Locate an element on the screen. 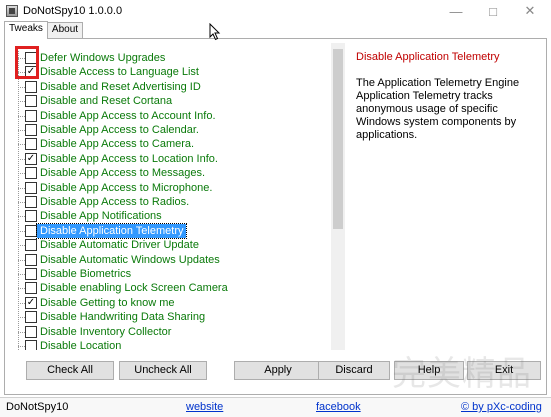 This screenshot has width=551, height=417. tweak-item: Disable Location is located at coordinates (169, 344).